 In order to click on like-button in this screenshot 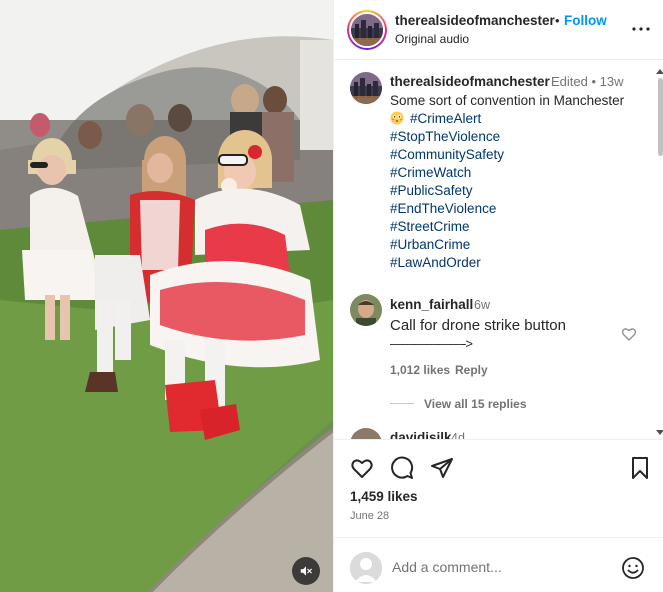, I will do `click(362, 468)`.